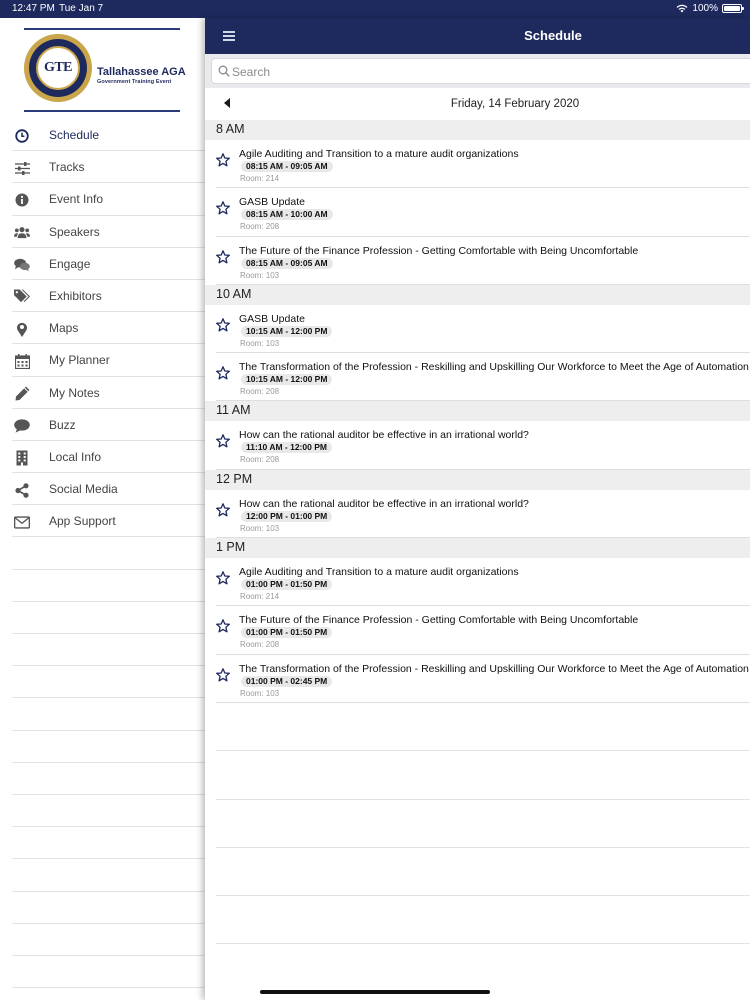 The height and width of the screenshot is (1000, 750). What do you see at coordinates (22, 136) in the screenshot?
I see `clock-icon` at bounding box center [22, 136].